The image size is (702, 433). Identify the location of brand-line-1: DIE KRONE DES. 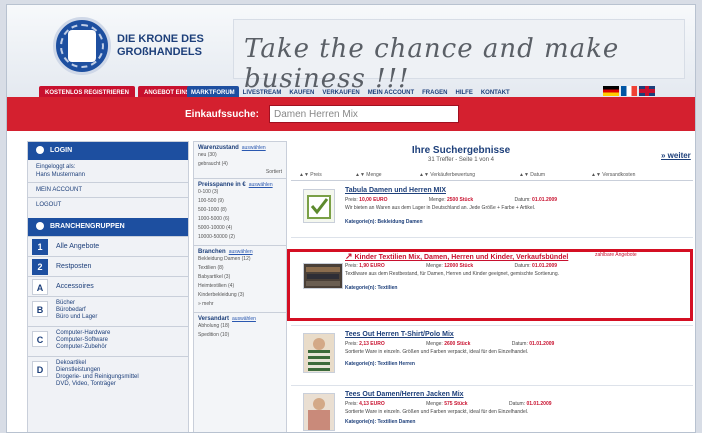
(160, 39).